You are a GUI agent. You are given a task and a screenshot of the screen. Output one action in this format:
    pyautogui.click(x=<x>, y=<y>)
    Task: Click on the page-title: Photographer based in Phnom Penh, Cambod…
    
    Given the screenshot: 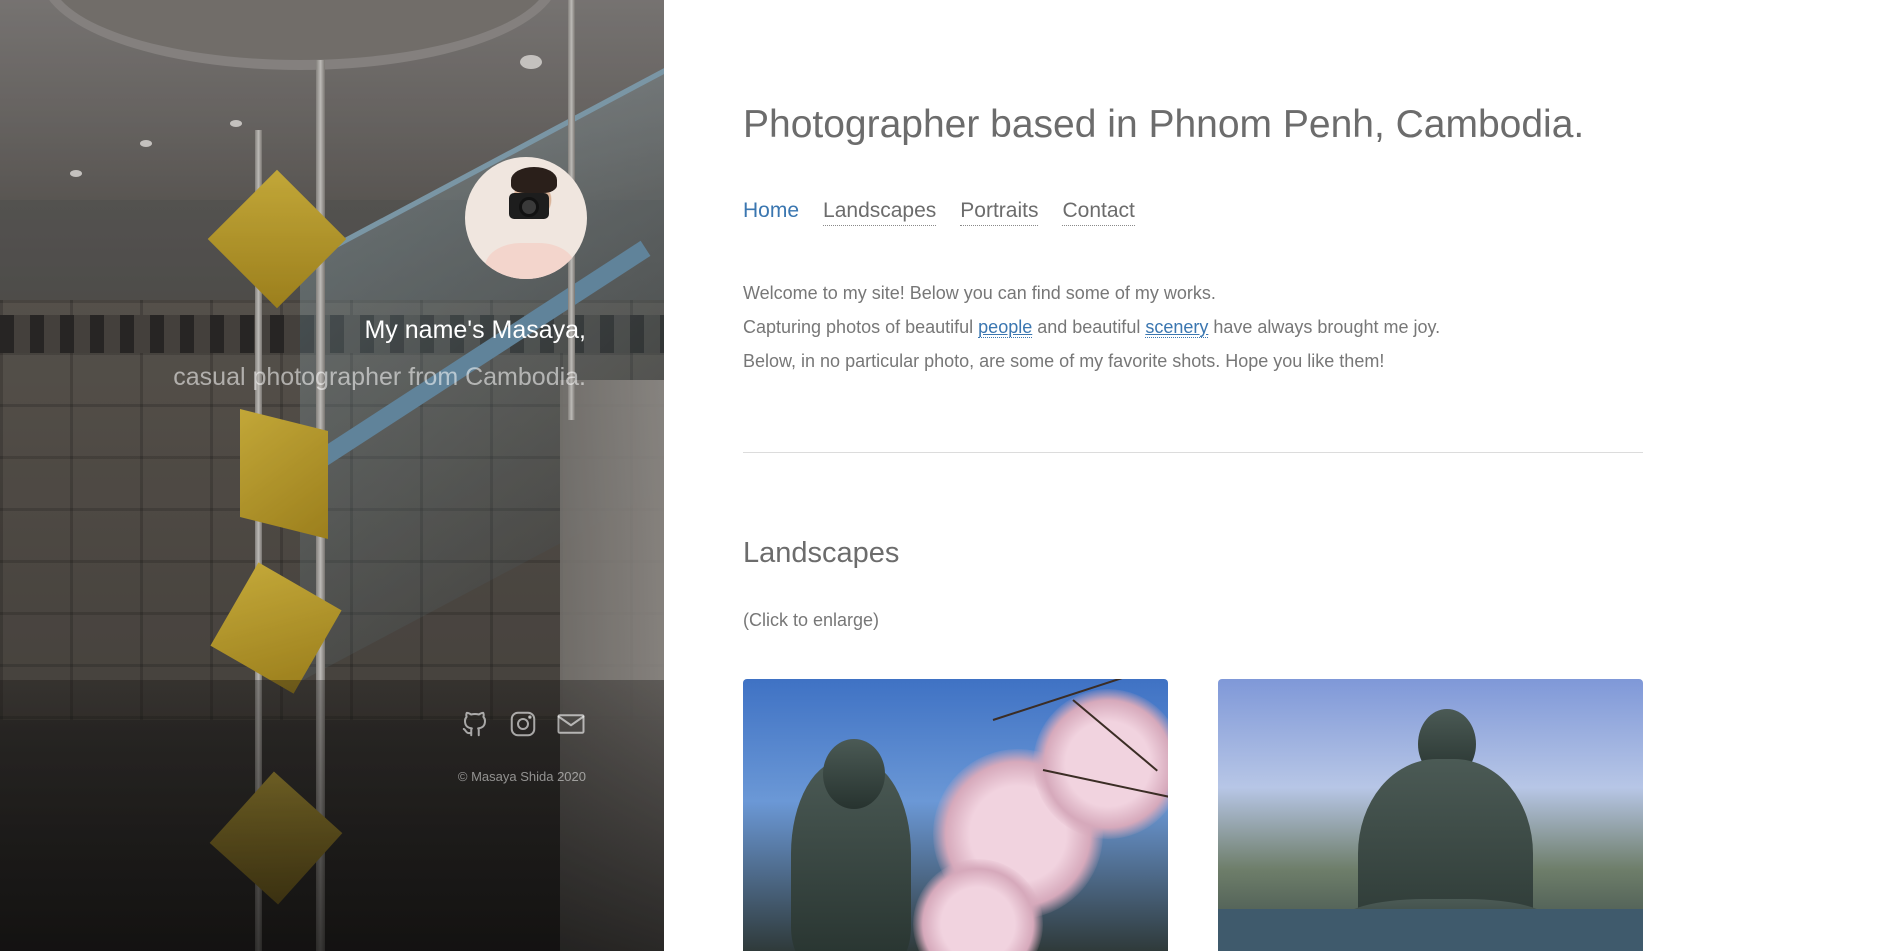 What is the action you would take?
    pyautogui.click(x=1164, y=124)
    